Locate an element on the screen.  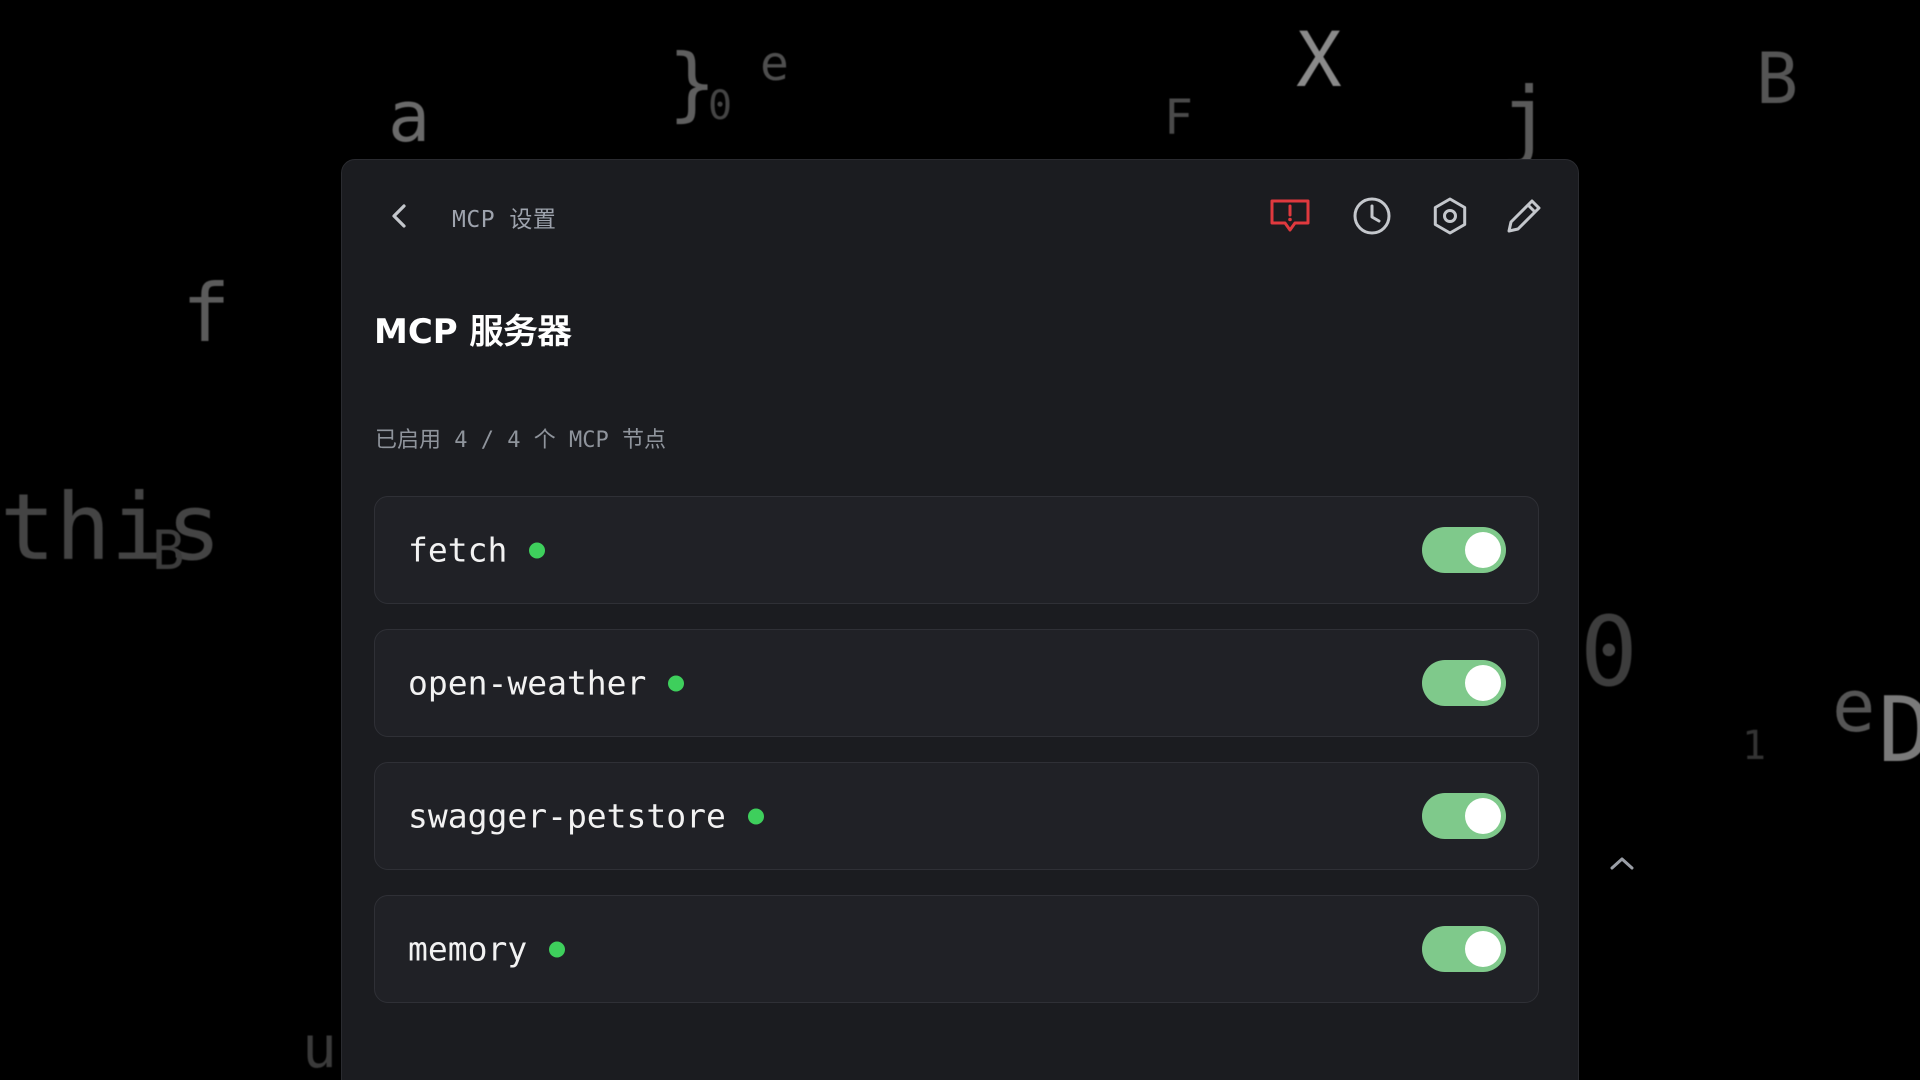
back-button is located at coordinates (399, 216).